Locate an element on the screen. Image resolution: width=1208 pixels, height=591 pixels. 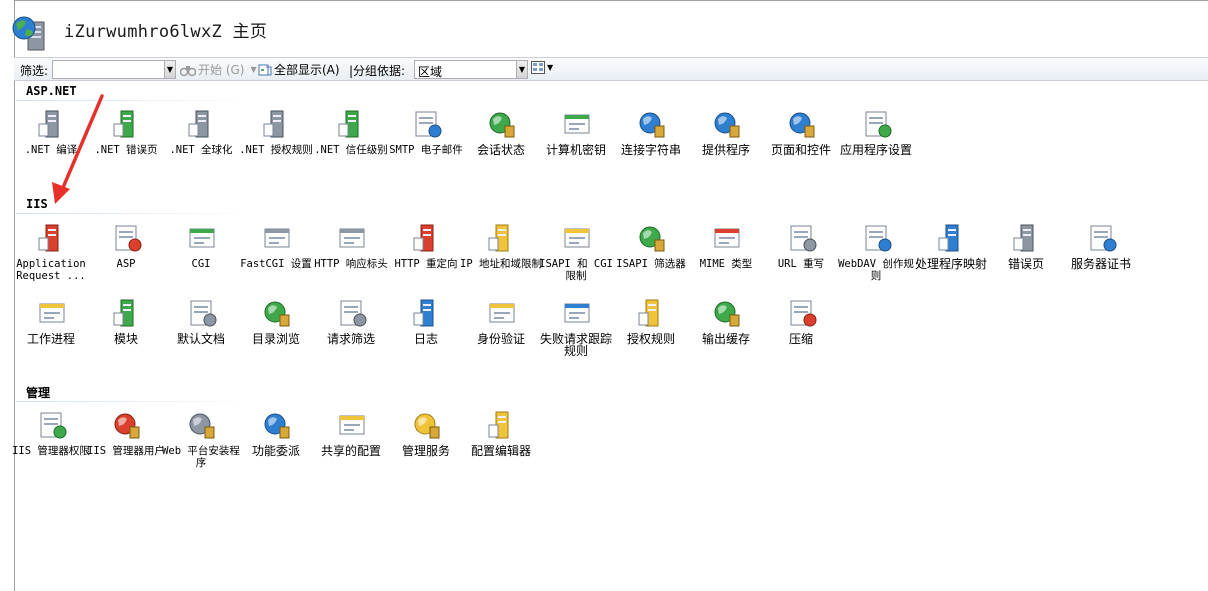
feature-app-settings: 应用程序设置 is located at coordinates (876, 144).